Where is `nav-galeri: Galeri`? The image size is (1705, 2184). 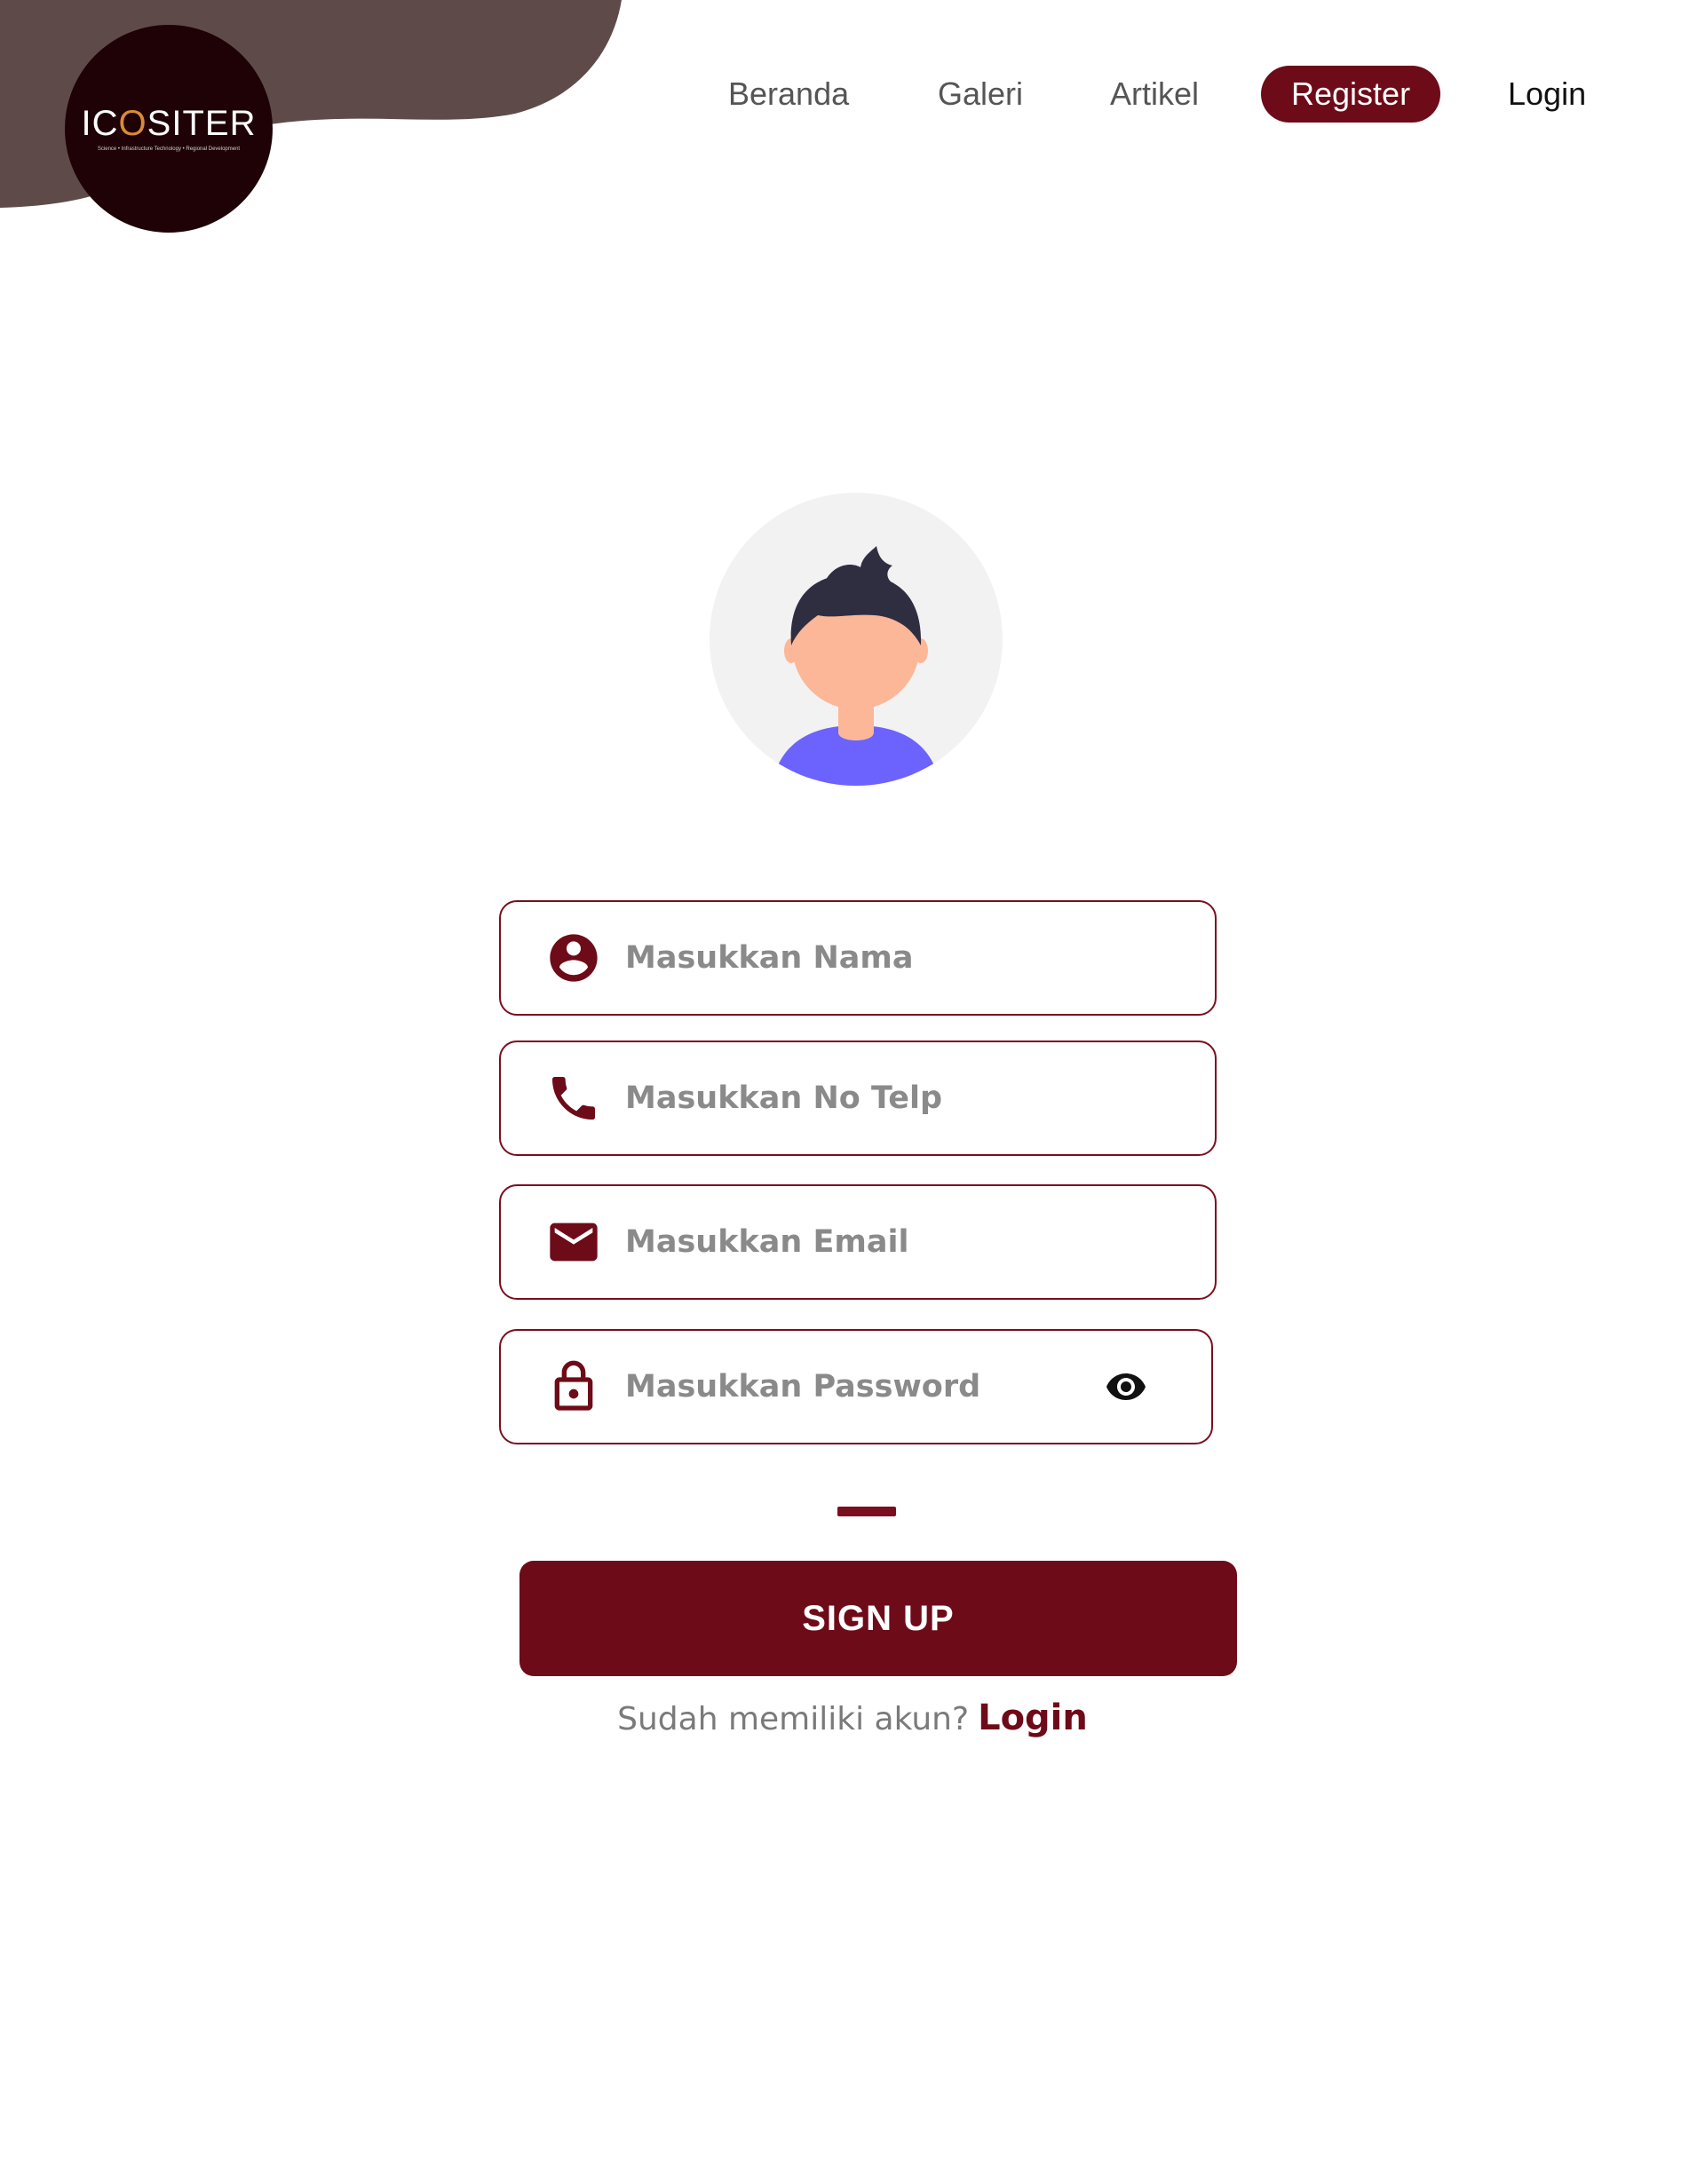
nav-galeri: Galeri is located at coordinates (981, 94).